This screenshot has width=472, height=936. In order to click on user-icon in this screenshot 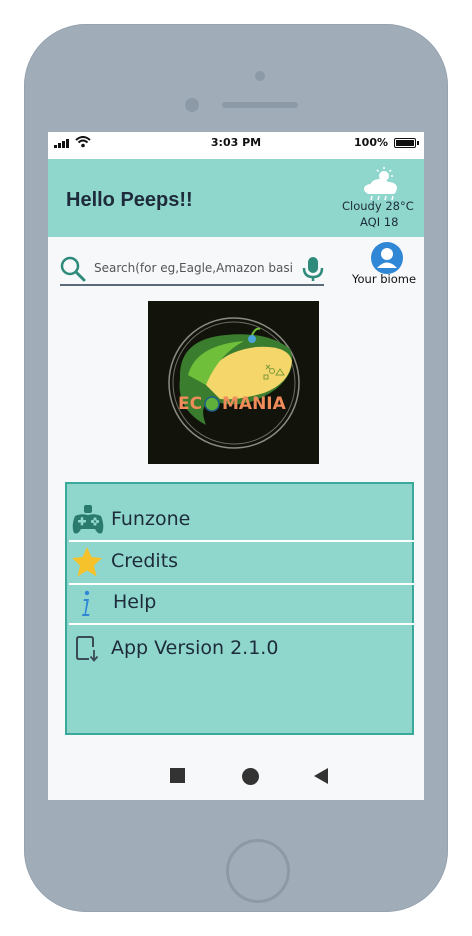, I will do `click(387, 258)`.